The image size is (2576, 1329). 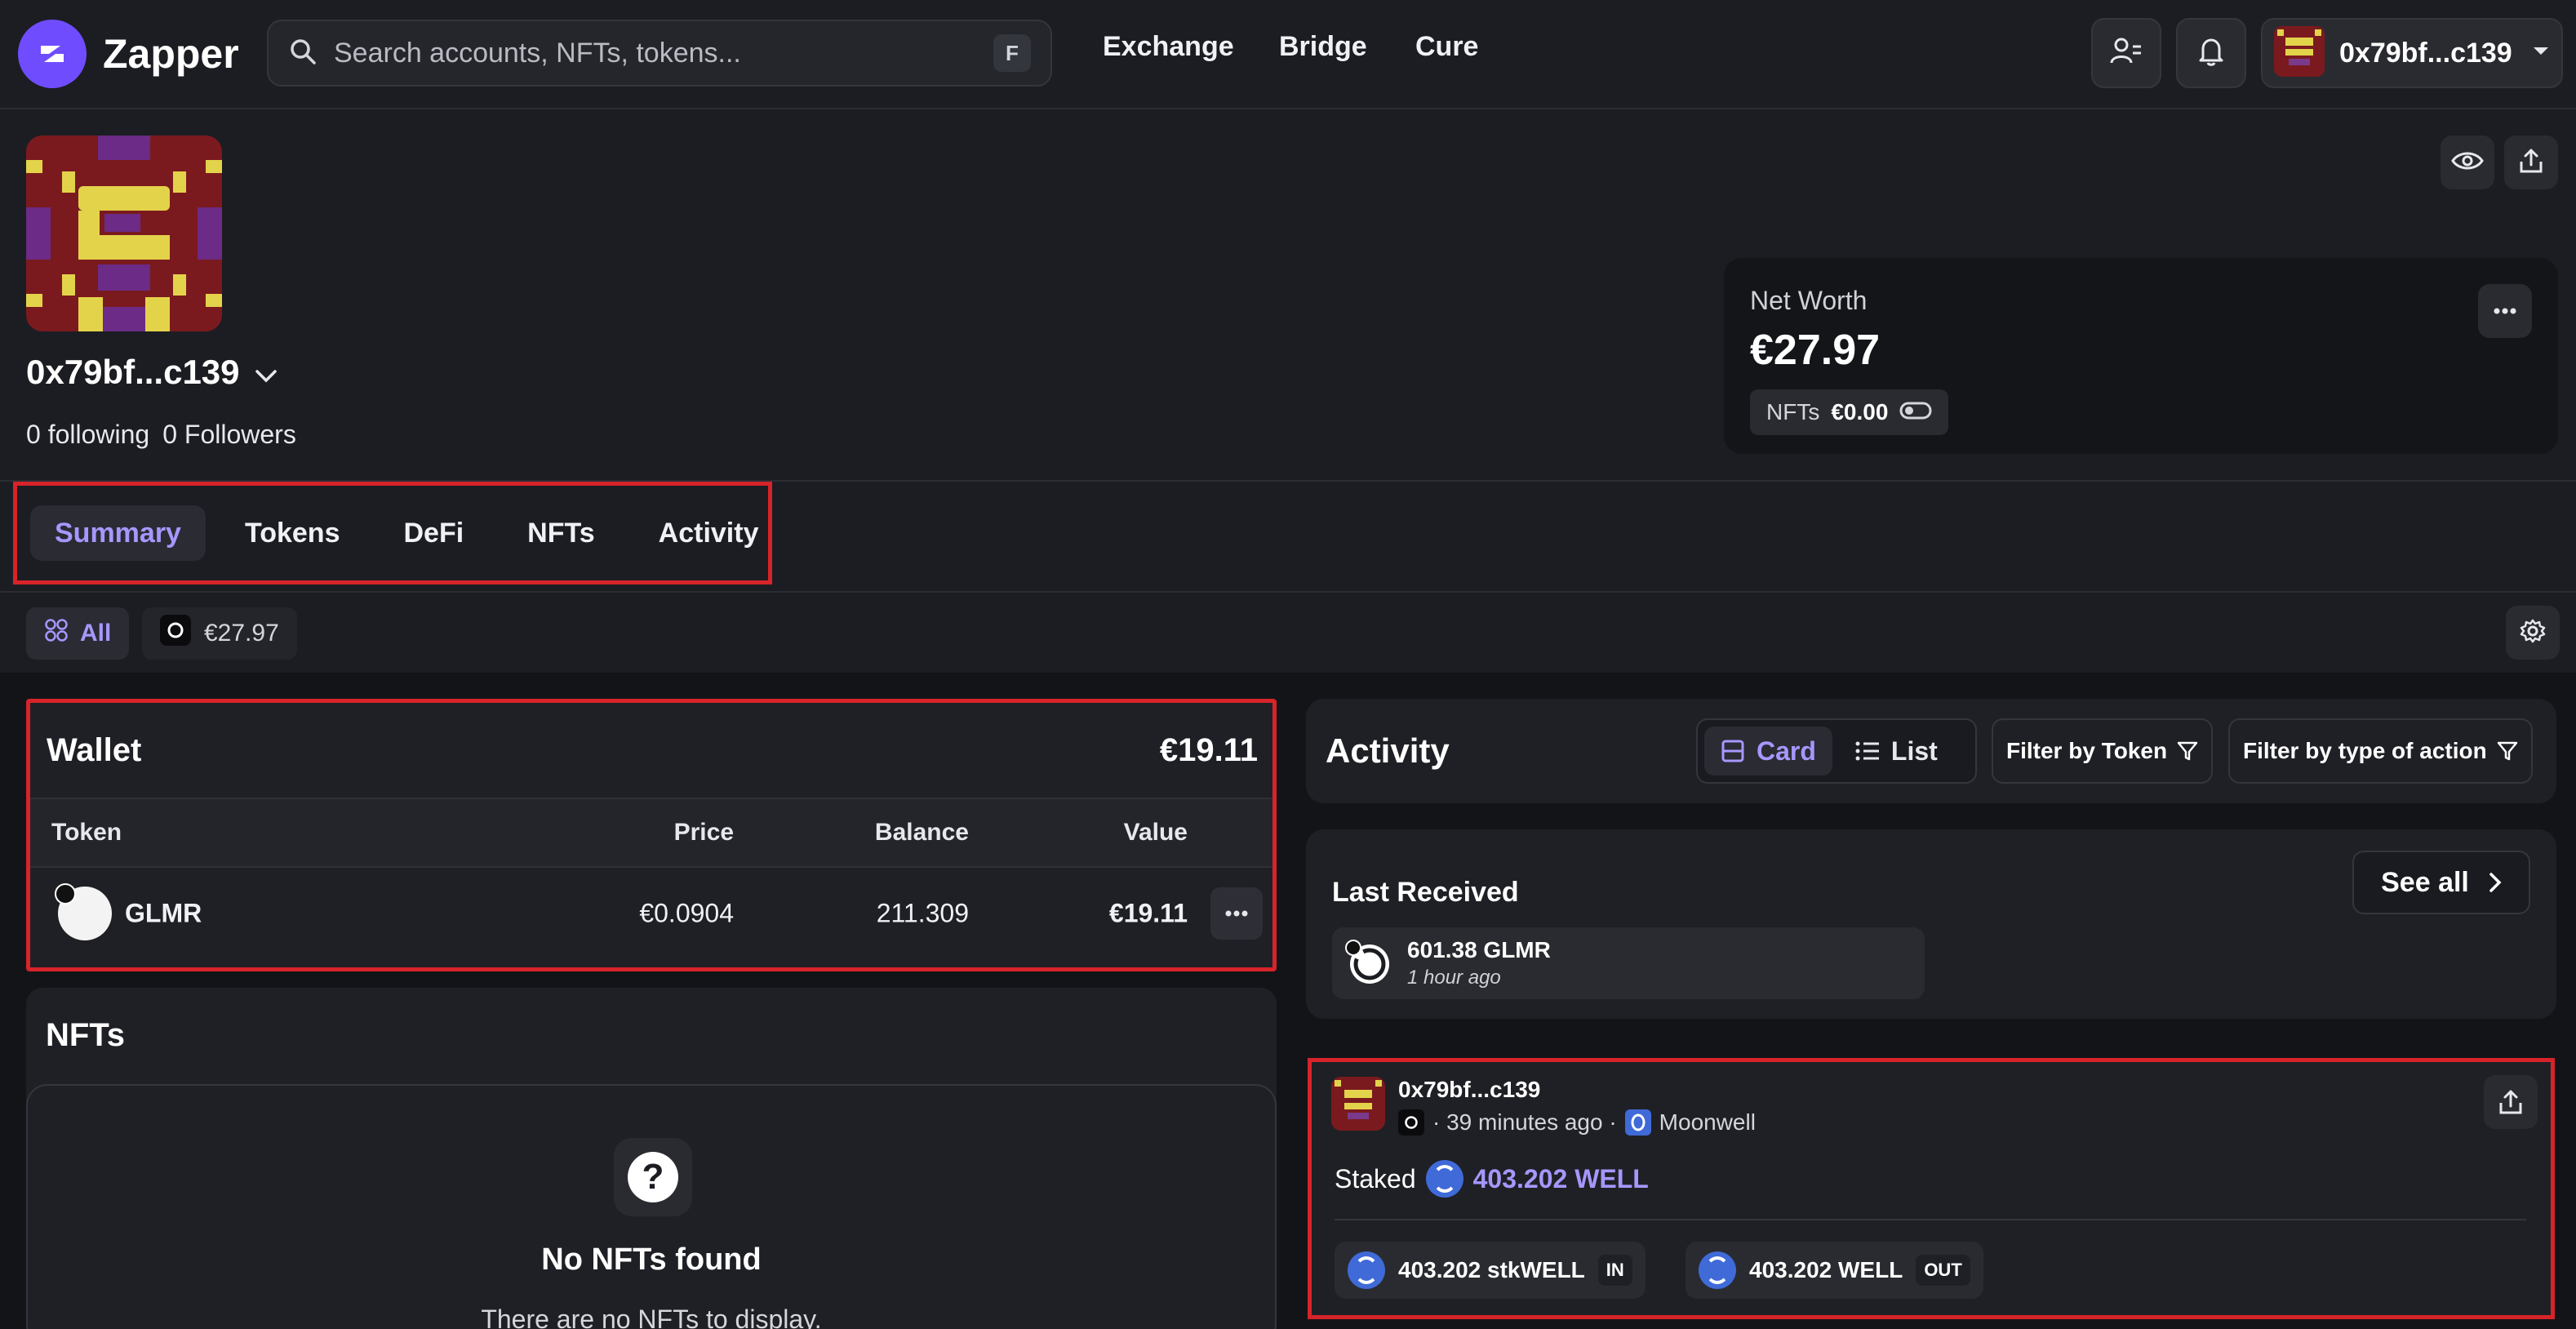 I want to click on table-row: GLMR €0.0904 211.309 €19.11, so click(x=651, y=913).